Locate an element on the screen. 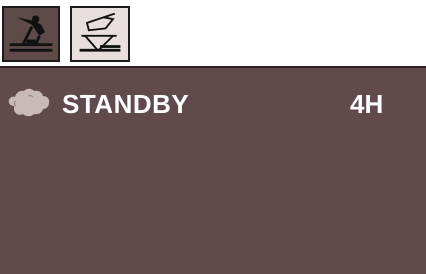 Image resolution: width=426 pixels, height=274 pixels. status-value: 4H is located at coordinates (367, 104).